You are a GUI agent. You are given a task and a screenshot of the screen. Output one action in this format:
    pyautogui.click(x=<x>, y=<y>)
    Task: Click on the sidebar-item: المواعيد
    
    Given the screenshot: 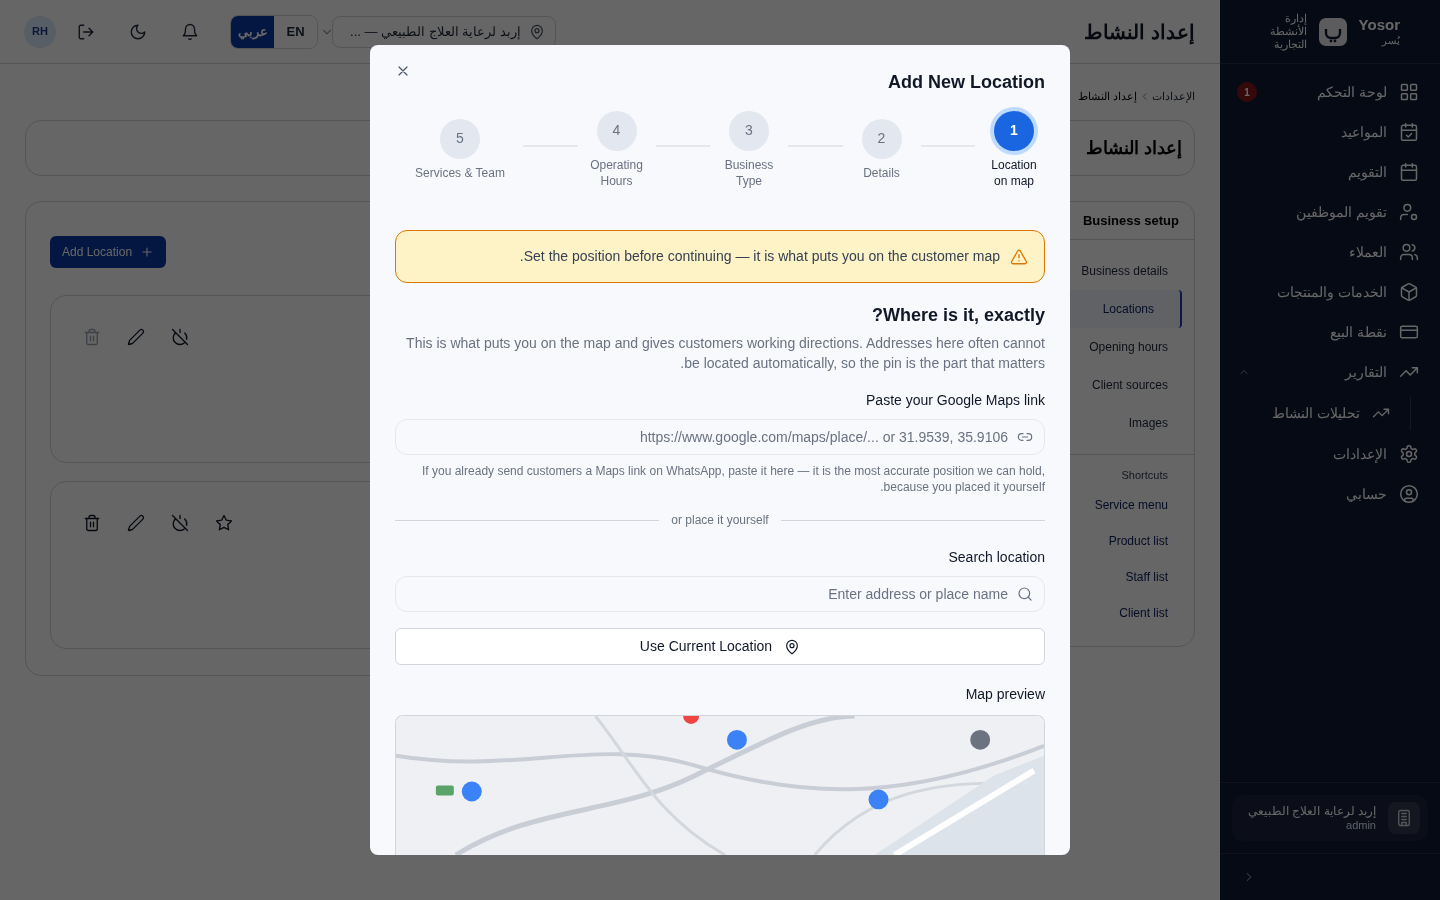 What is the action you would take?
    pyautogui.click(x=1330, y=132)
    